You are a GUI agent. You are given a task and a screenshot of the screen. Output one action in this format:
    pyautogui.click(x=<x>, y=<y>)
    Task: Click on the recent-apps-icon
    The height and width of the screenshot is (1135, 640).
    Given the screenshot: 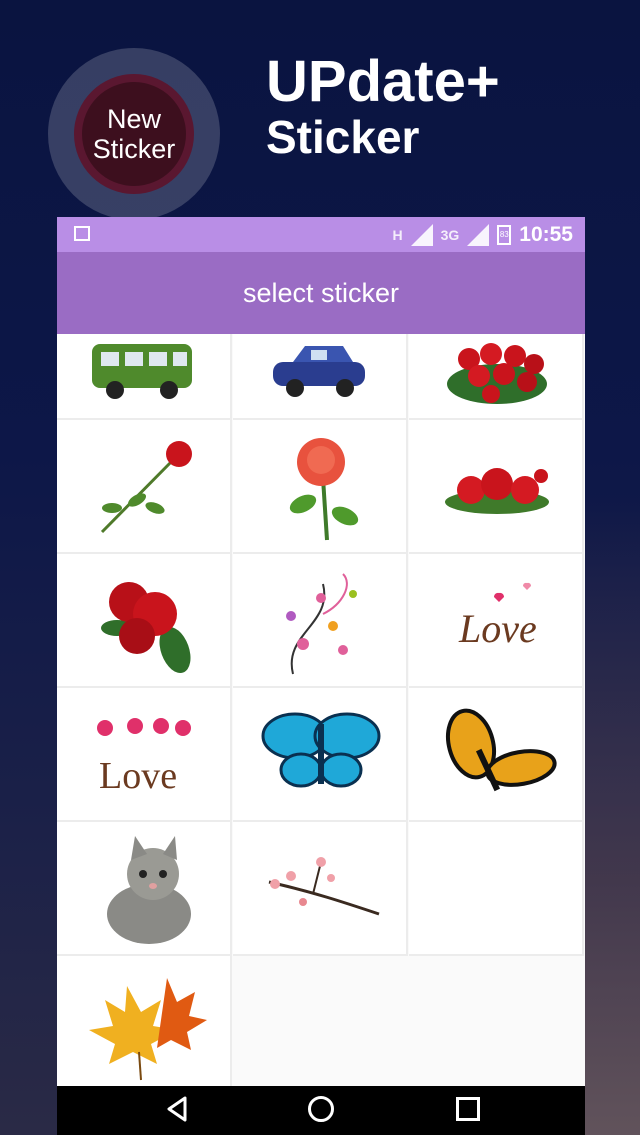 What is the action you would take?
    pyautogui.click(x=468, y=1109)
    